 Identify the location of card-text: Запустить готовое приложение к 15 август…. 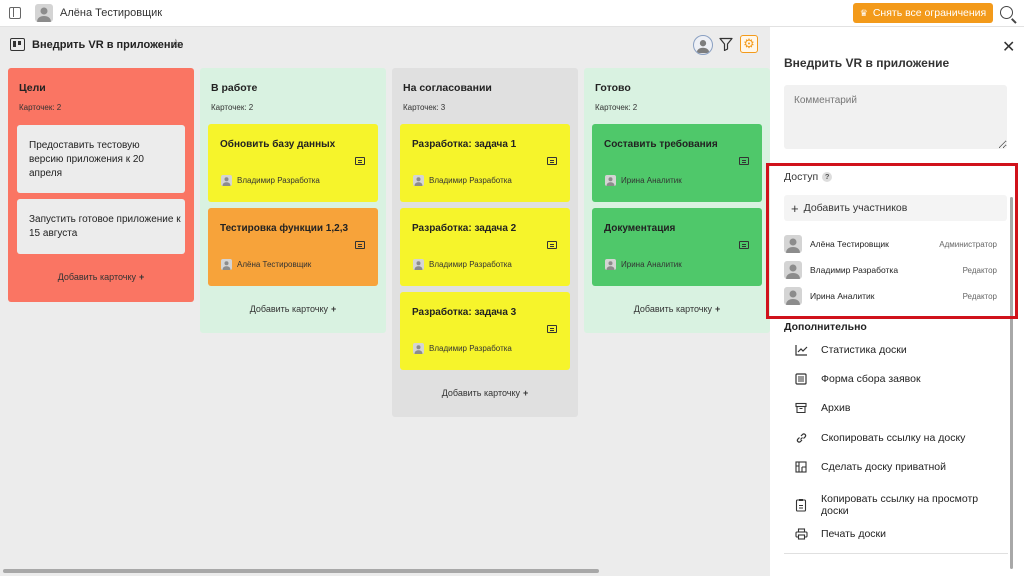
(105, 226).